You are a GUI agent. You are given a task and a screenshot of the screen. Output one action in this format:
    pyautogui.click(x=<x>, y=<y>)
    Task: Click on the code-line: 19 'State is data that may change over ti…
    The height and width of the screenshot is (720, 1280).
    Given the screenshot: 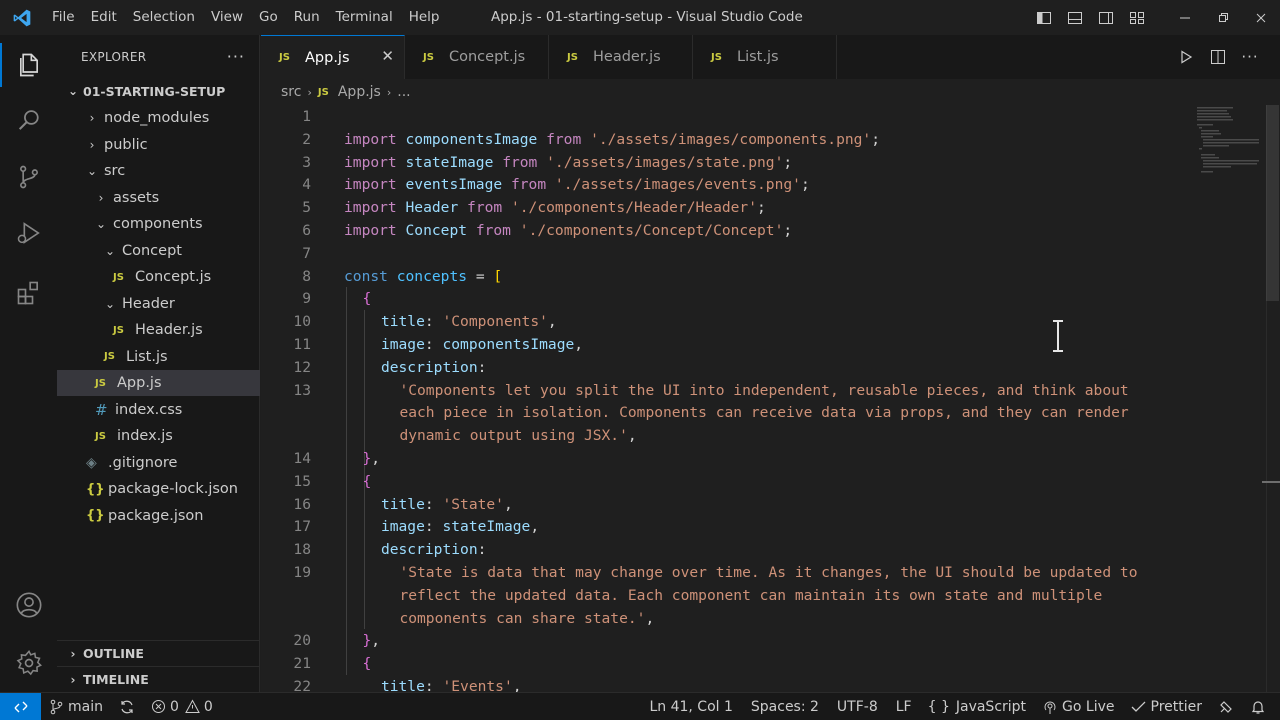 What is the action you would take?
    pyautogui.click(x=770, y=572)
    